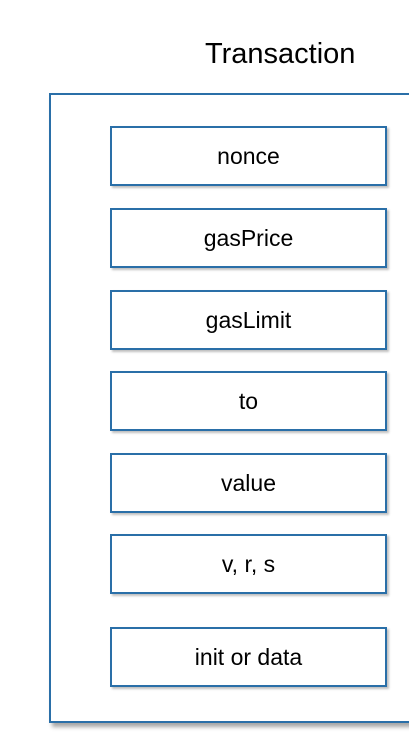  I want to click on field-label: gasLimit, so click(248, 319).